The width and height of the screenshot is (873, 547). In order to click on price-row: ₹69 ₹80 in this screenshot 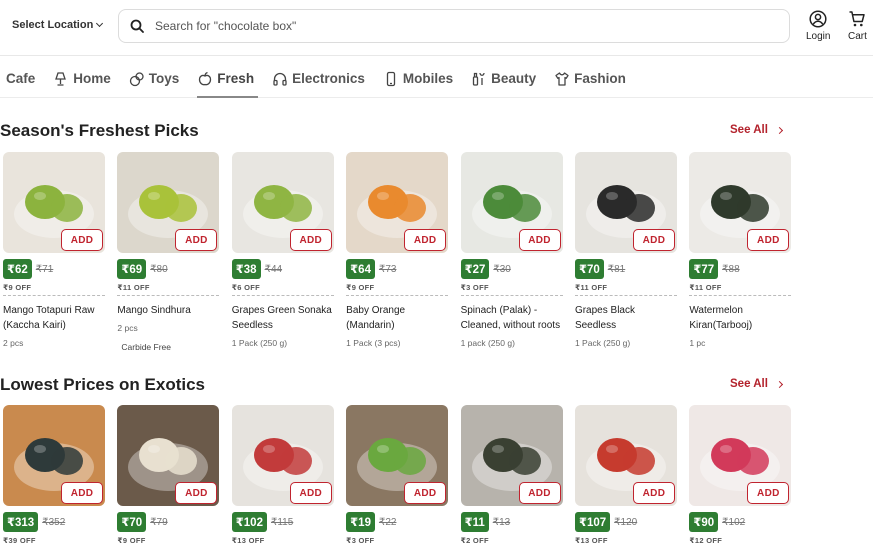, I will do `click(168, 269)`.